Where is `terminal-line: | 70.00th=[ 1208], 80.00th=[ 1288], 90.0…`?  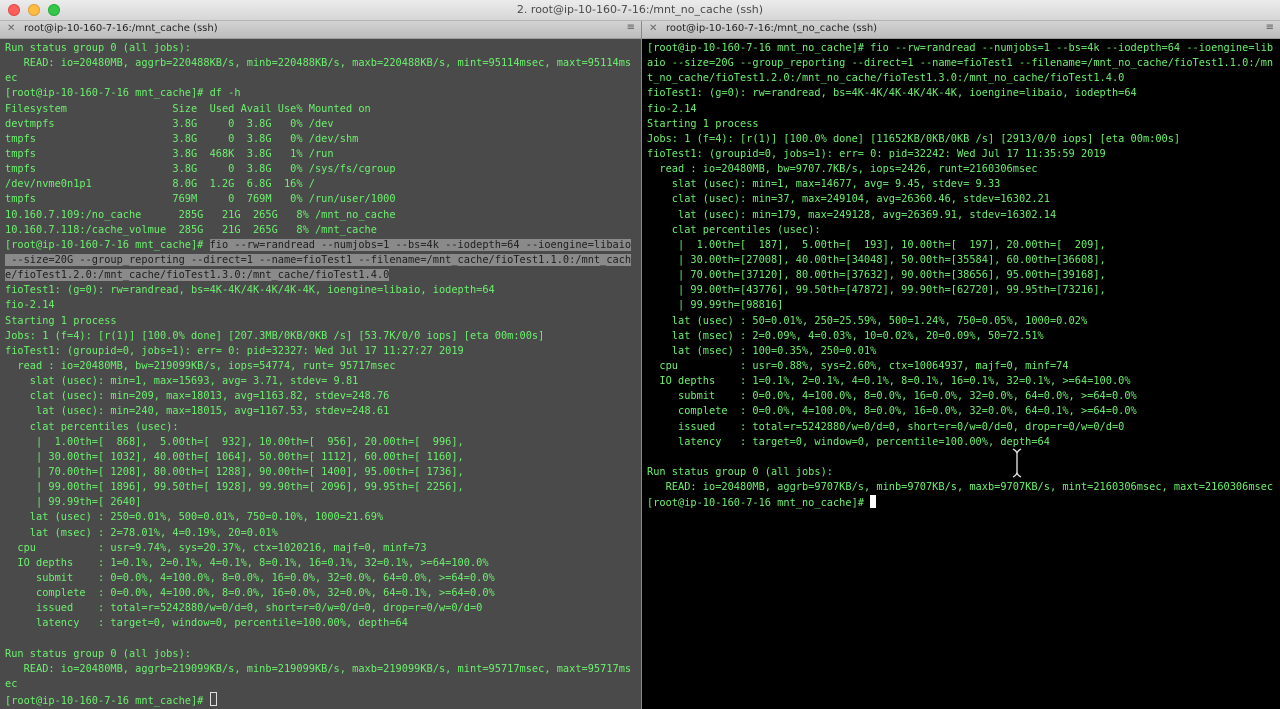
terminal-line: | 70.00th=[ 1208], 80.00th=[ 1288], 90.0… is located at coordinates (323, 472).